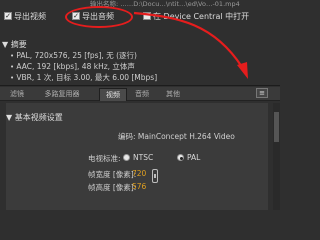 The width and height of the screenshot is (320, 240). What do you see at coordinates (126, 157) in the screenshot?
I see `ntsc-radio` at bounding box center [126, 157].